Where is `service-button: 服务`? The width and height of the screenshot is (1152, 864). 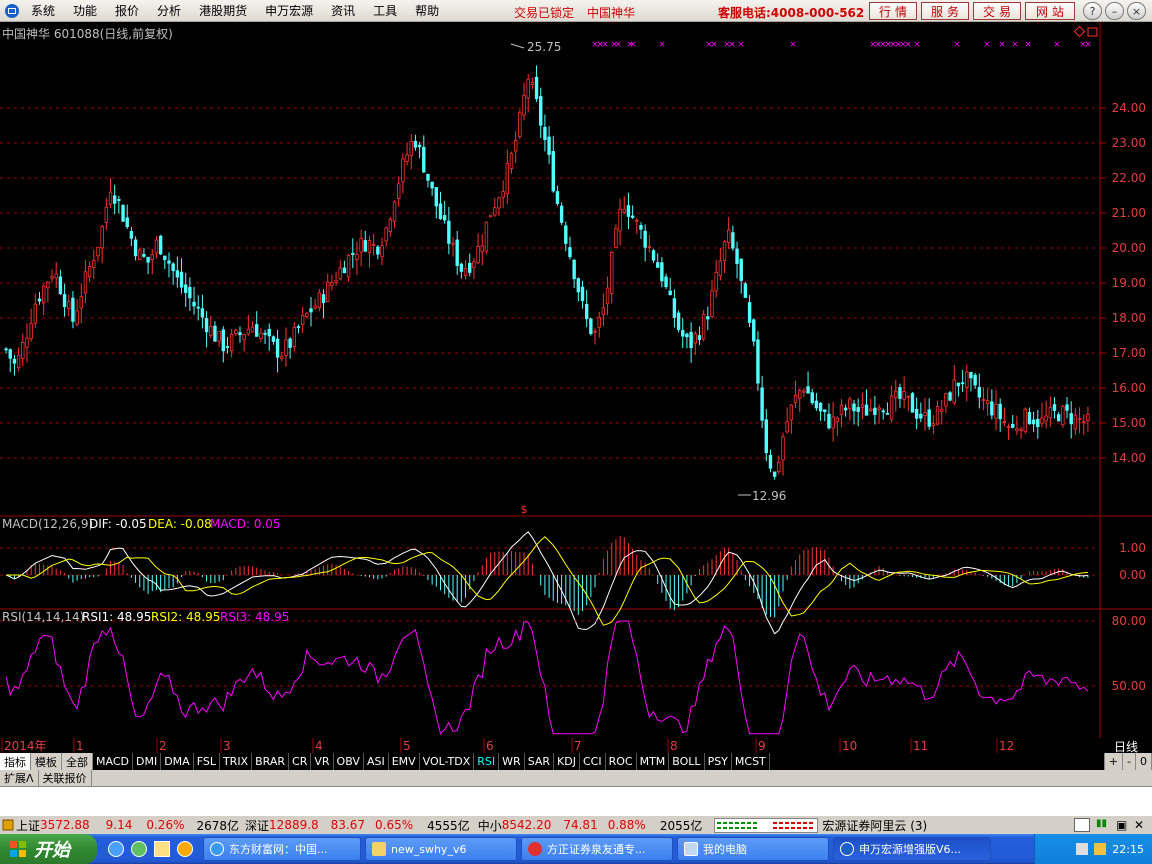 service-button: 服务 is located at coordinates (945, 11).